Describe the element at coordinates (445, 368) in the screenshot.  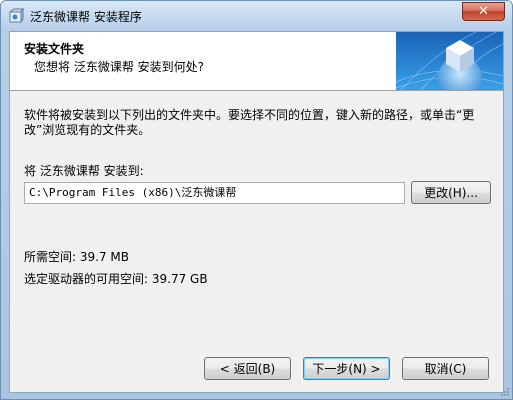
I see `cancel-button: 取消(C)` at that location.